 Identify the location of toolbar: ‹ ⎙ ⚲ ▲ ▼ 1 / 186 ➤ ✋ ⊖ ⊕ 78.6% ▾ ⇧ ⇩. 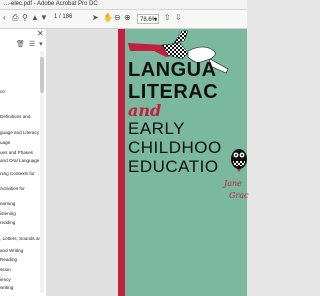
(123, 19).